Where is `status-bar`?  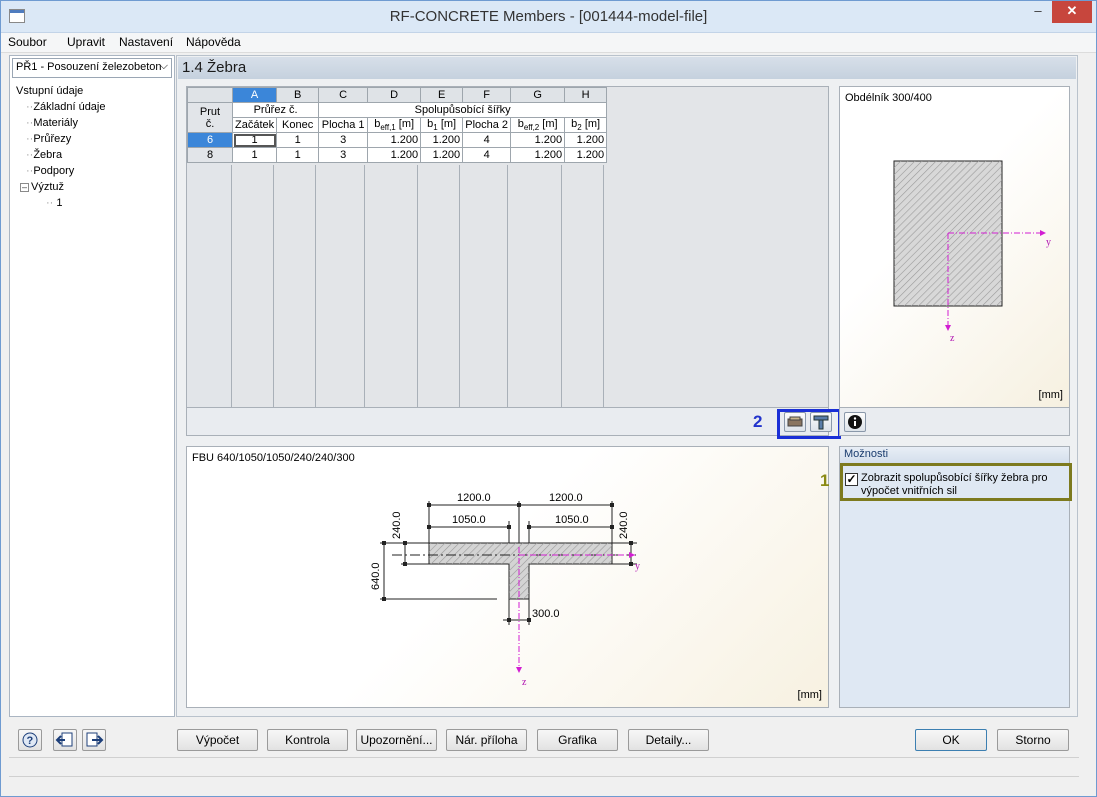 status-bar is located at coordinates (544, 767).